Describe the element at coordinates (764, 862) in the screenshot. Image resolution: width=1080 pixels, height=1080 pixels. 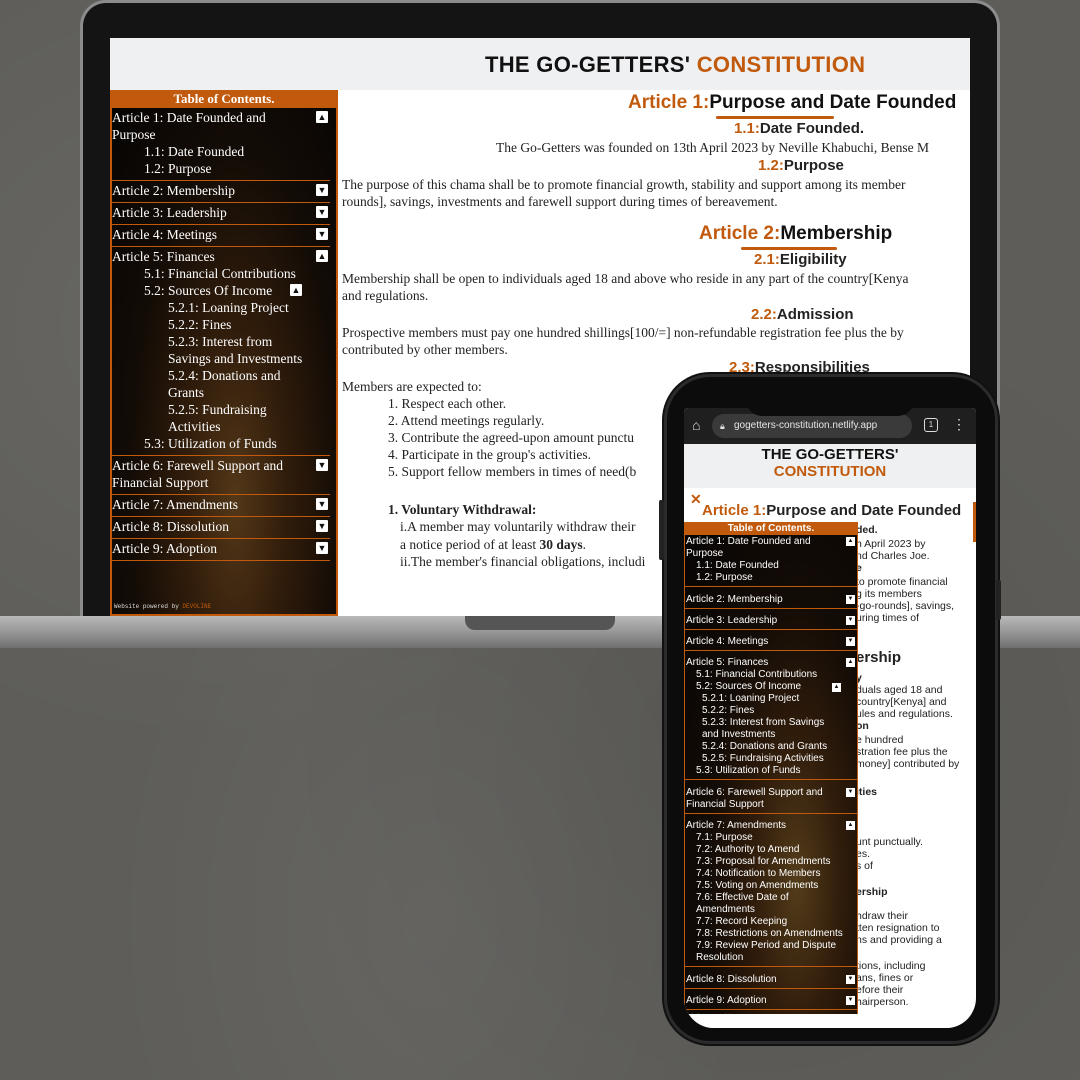
I see `toc-sub-7-3: 7.3: Proposal for Amendments` at that location.